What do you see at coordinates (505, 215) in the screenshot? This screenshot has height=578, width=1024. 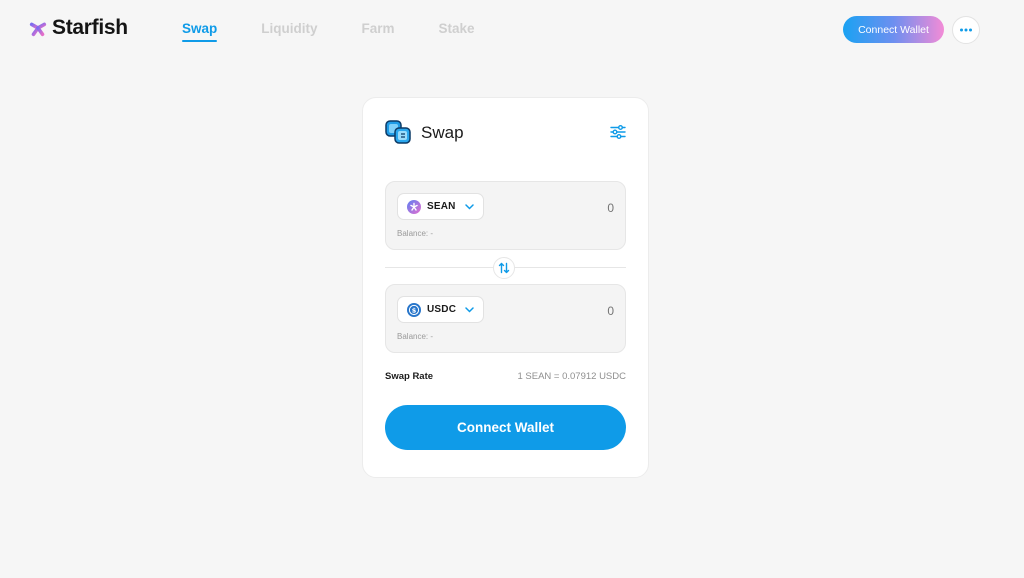 I see `from-token-panel: SEAN Balance: -` at bounding box center [505, 215].